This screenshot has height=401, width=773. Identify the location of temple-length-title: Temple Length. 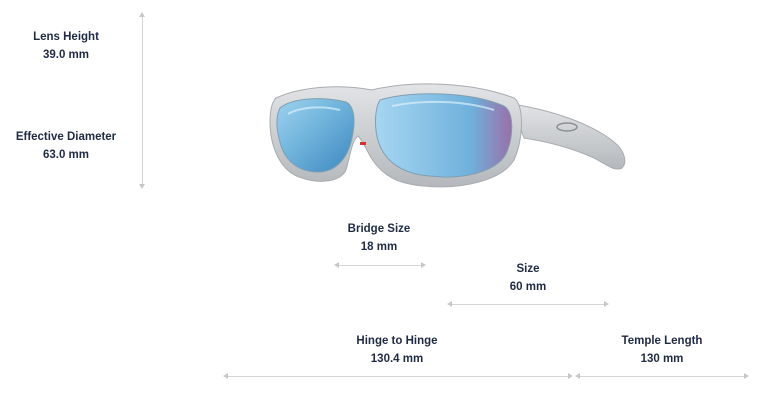
(662, 341).